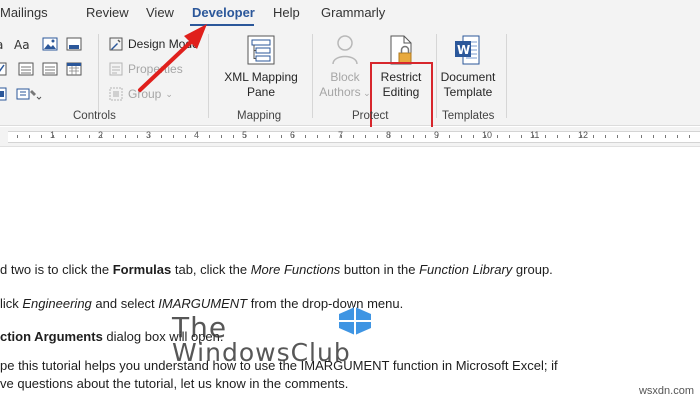  Describe the element at coordinates (463, 50) in the screenshot. I see `svg-text: W` at that location.